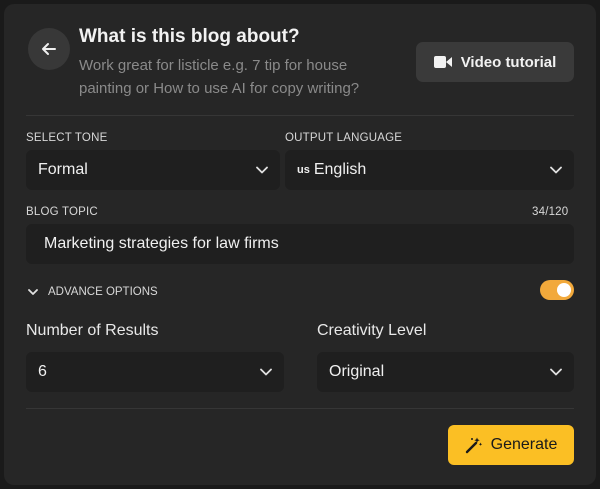 This screenshot has height=489, width=600. What do you see at coordinates (92, 330) in the screenshot?
I see `results-label: Number of Results` at bounding box center [92, 330].